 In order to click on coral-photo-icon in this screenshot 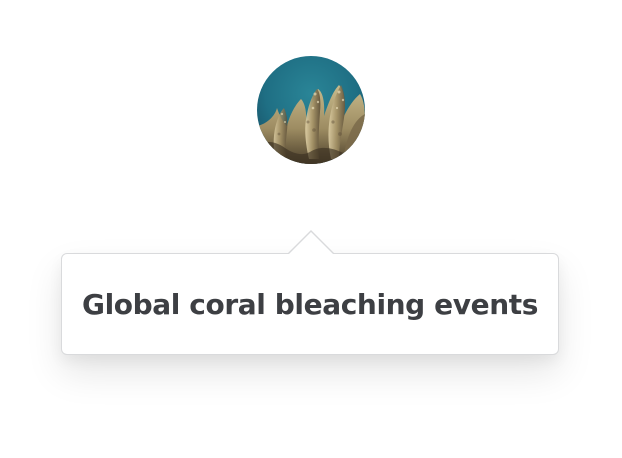, I will do `click(311, 110)`.